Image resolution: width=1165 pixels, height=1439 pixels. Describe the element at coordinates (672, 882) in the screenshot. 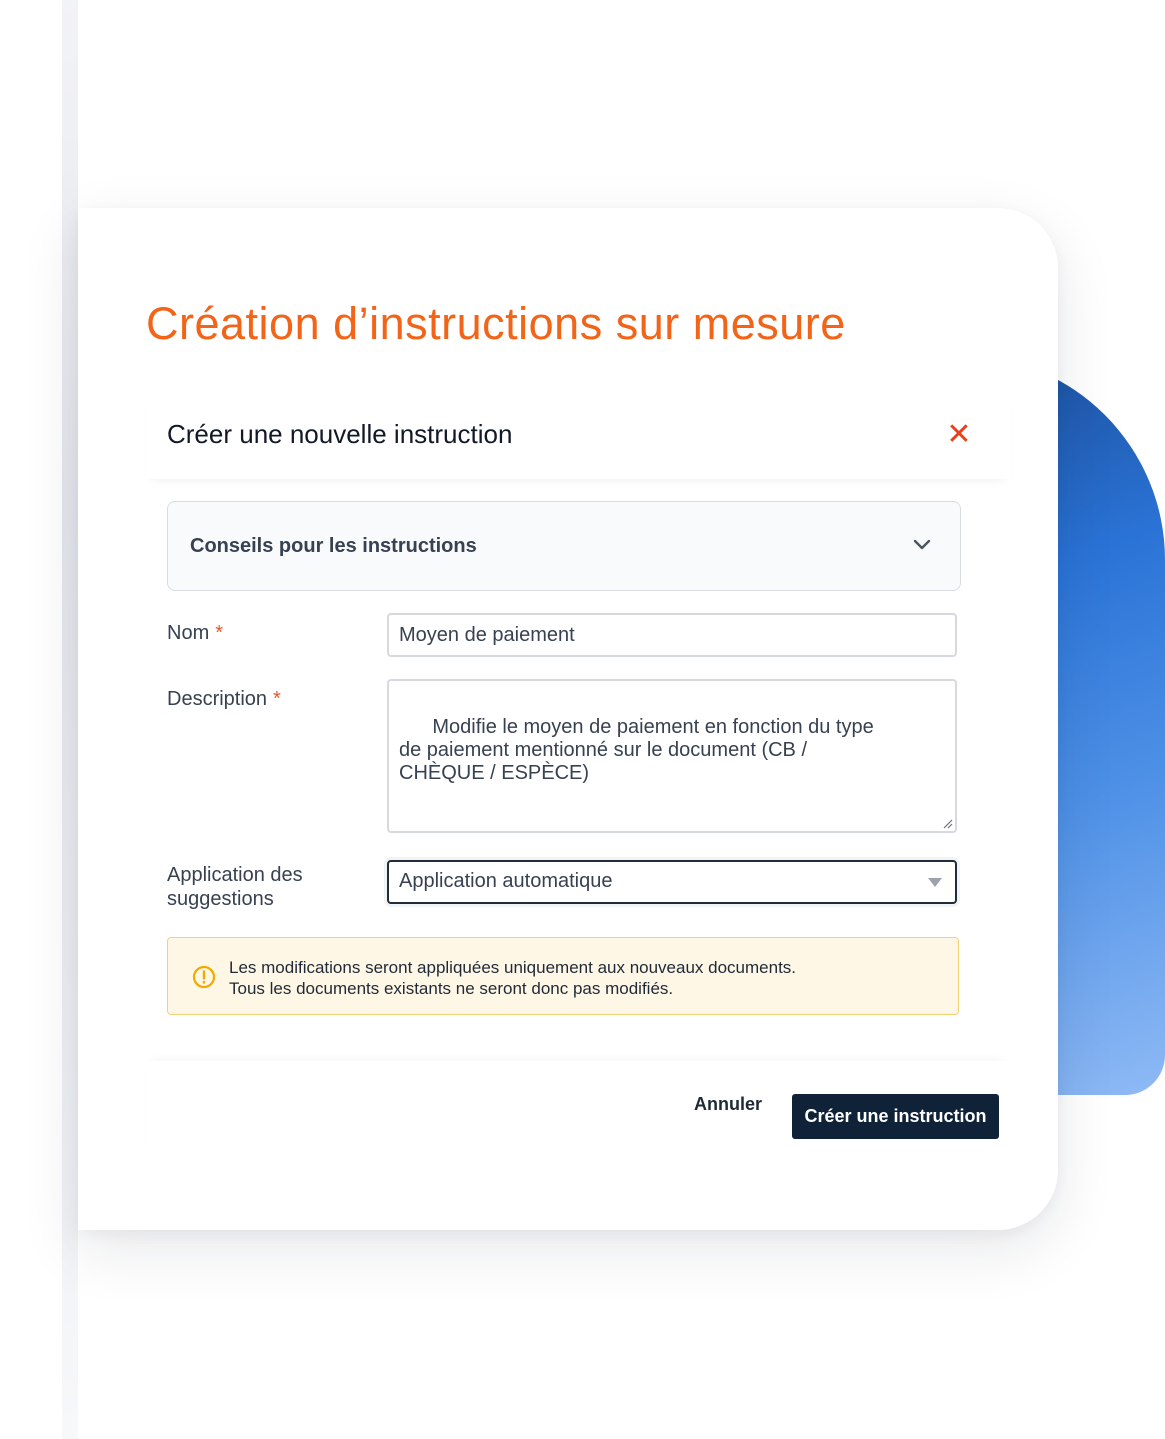

I see `suggestions-select: Application automatique` at that location.